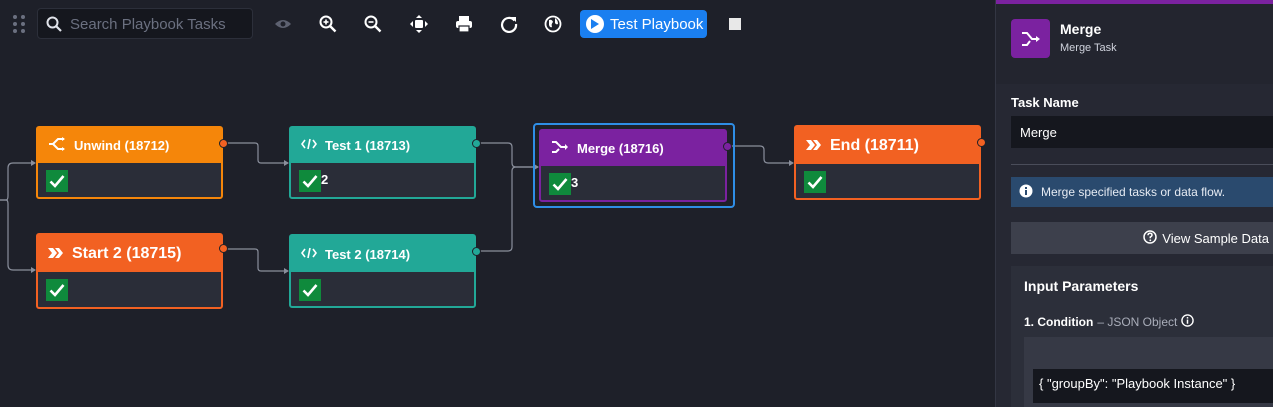  What do you see at coordinates (385, 271) in the screenshot?
I see `node-test-2: Test 2 (18714)` at bounding box center [385, 271].